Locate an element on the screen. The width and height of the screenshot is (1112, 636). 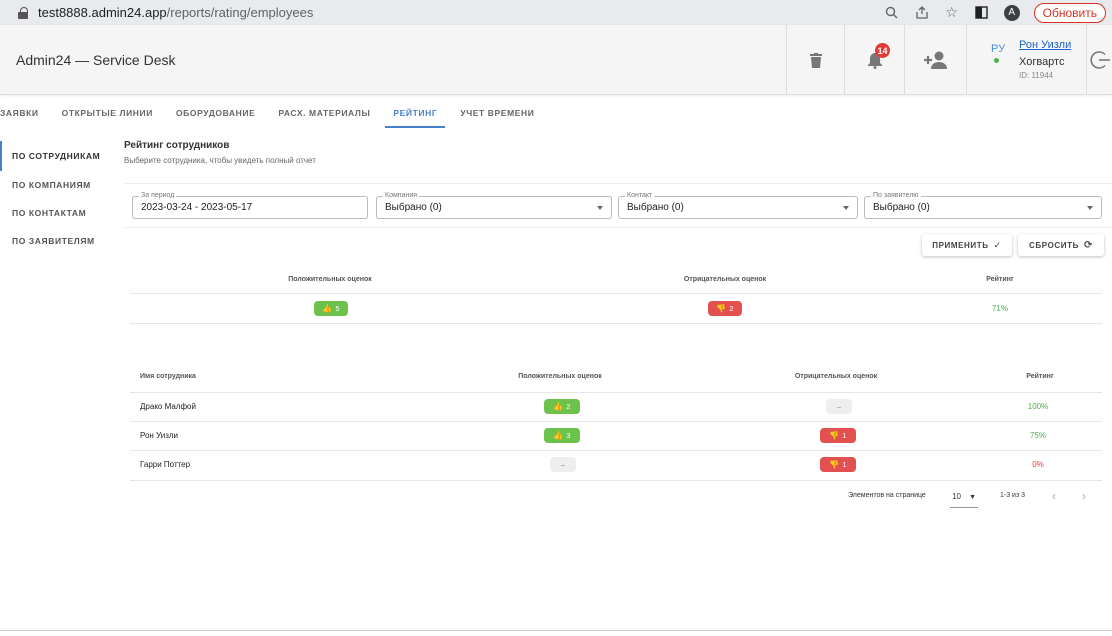
sidenav-item-applicants: ПО ЗАЯВИТЕЛЯМ is located at coordinates (58, 241).